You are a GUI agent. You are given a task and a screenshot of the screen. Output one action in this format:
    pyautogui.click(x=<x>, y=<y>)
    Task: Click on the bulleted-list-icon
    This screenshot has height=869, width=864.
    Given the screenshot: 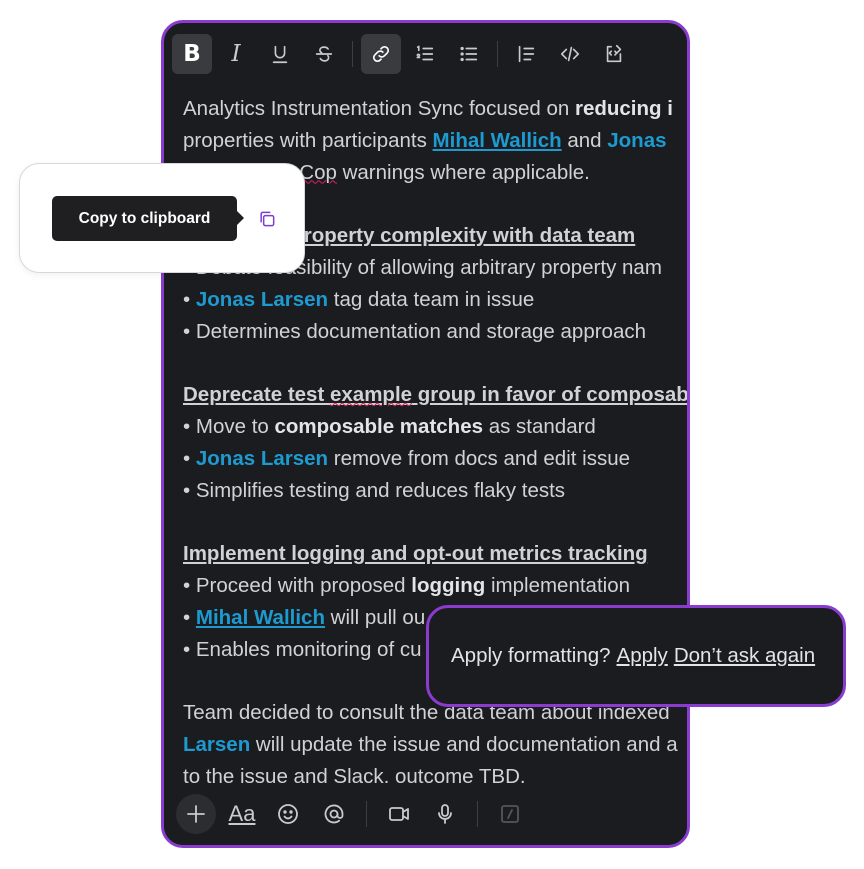 What is the action you would take?
    pyautogui.click(x=469, y=54)
    